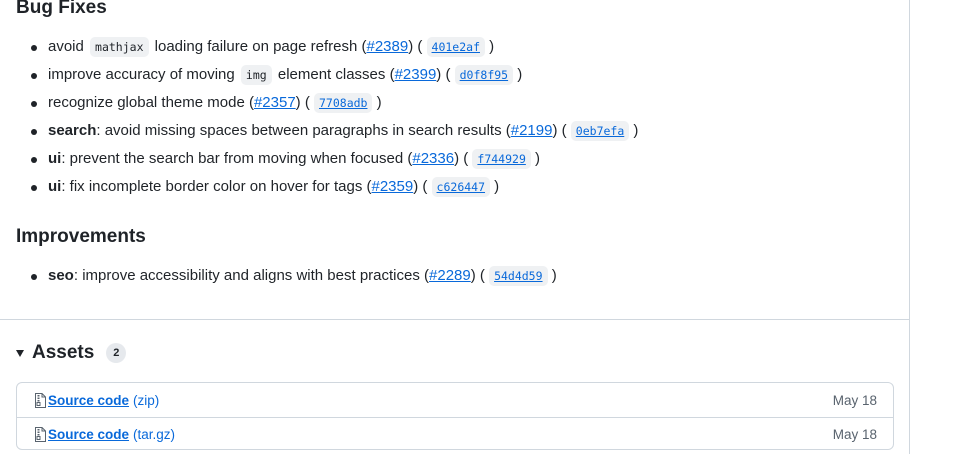 This screenshot has width=974, height=454. What do you see at coordinates (143, 74) in the screenshot?
I see `item-text: improve accuracy of moving` at bounding box center [143, 74].